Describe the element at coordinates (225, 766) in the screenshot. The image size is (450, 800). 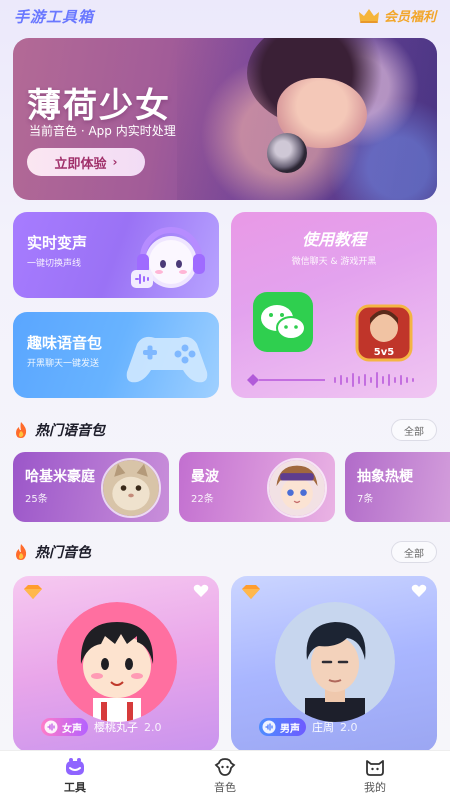
I see `voice-icon` at that location.